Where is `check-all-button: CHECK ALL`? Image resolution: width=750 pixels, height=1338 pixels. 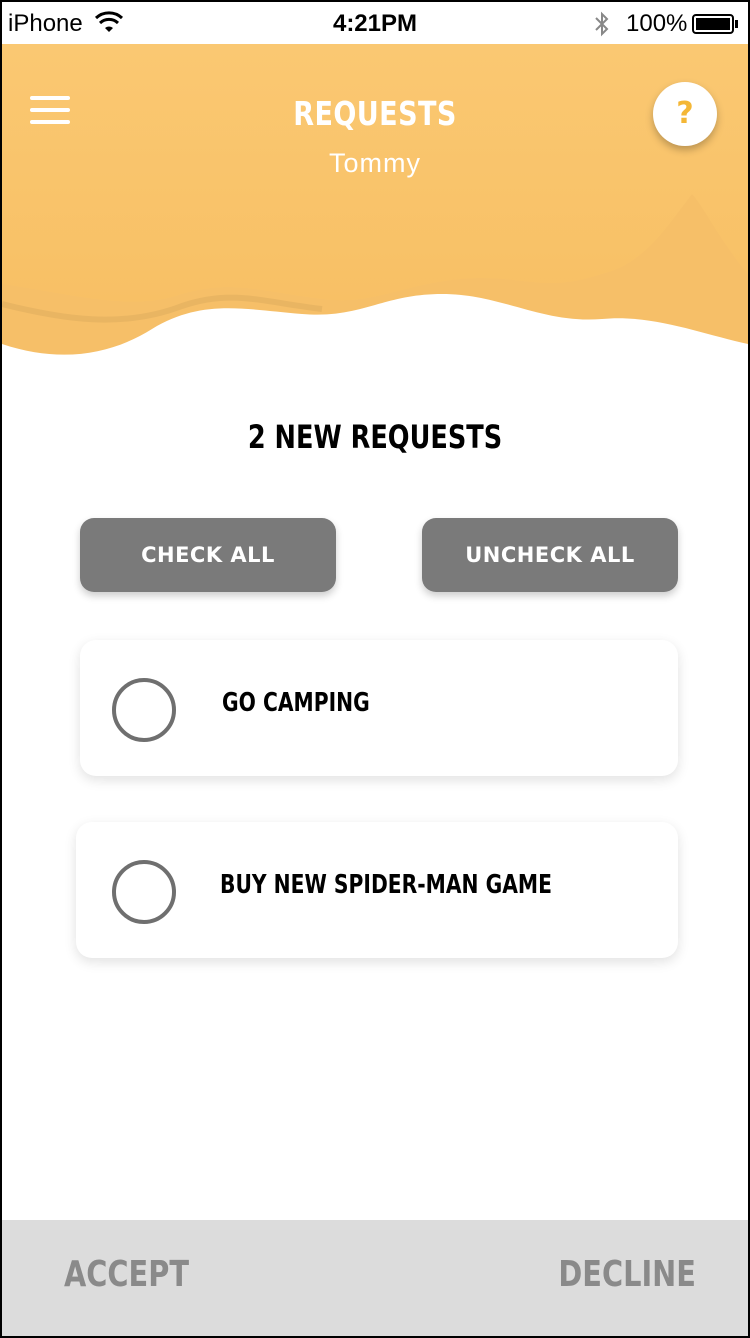
check-all-button: CHECK ALL is located at coordinates (208, 555).